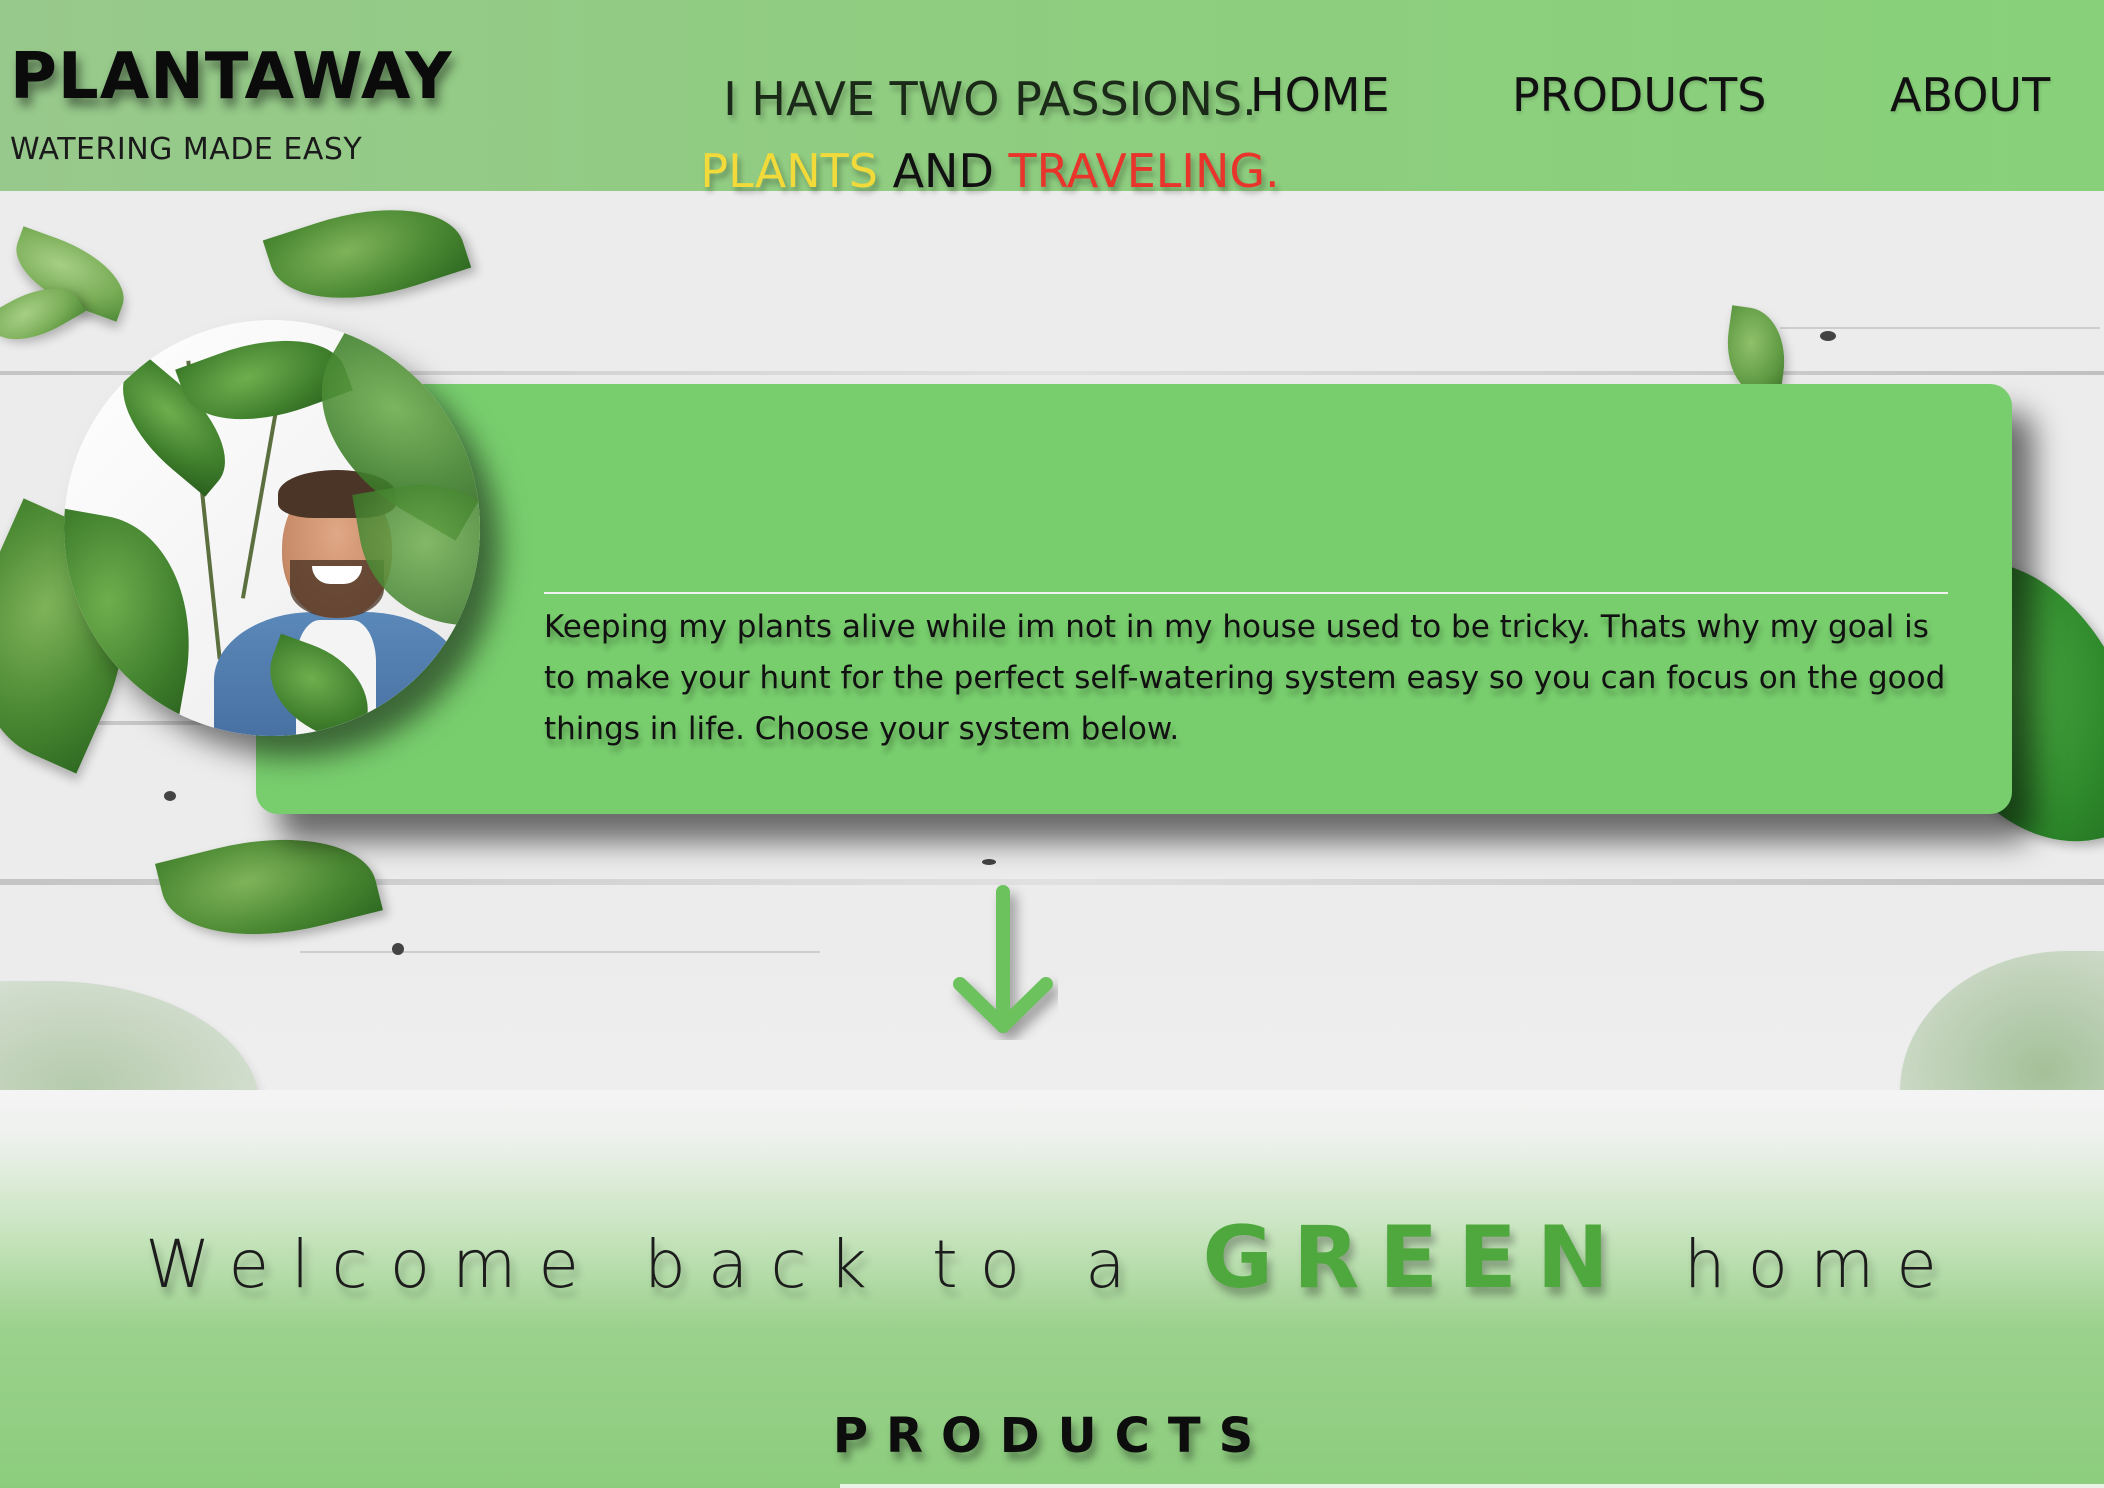  What do you see at coordinates (1052, 1436) in the screenshot?
I see `products-section-heading: PRODUCTS` at bounding box center [1052, 1436].